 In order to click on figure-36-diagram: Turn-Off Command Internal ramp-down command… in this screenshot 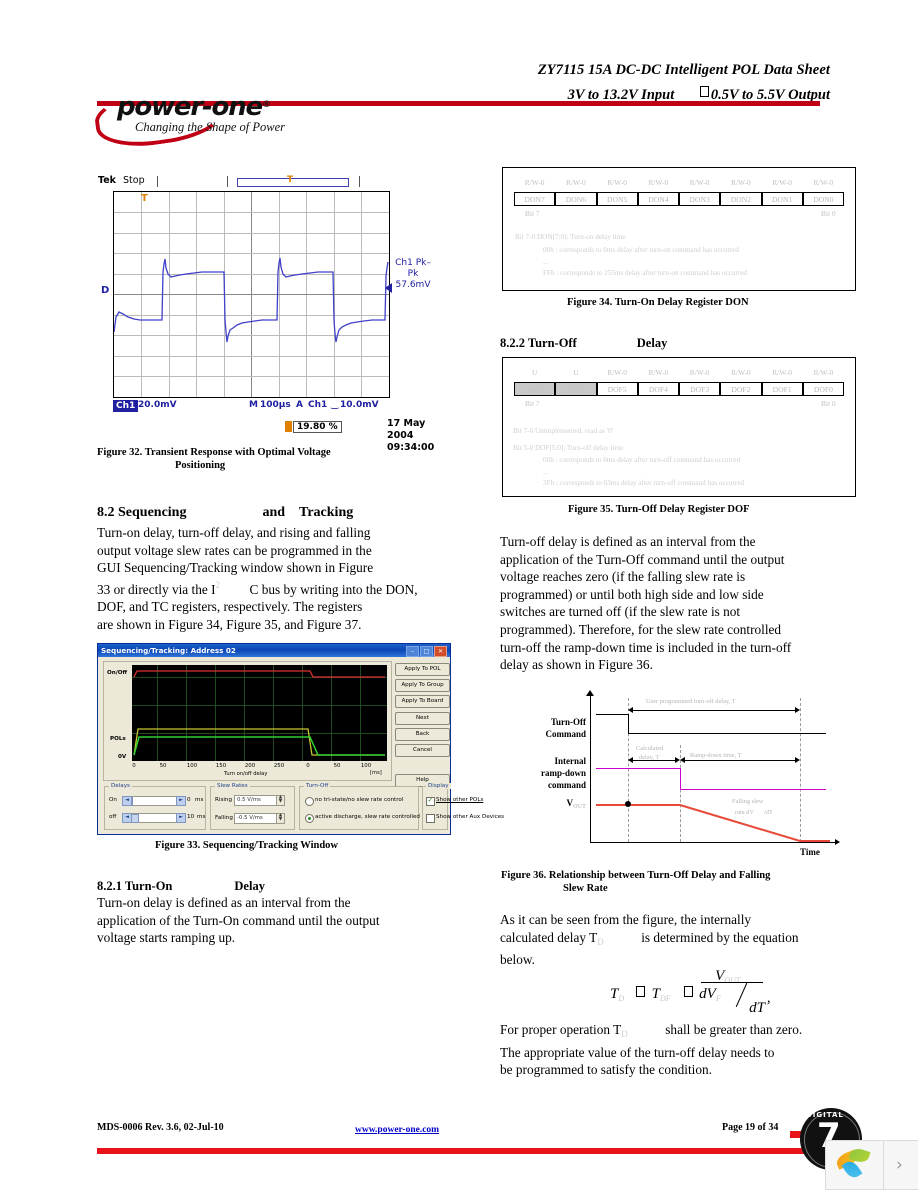, I will do `click(672, 777)`.